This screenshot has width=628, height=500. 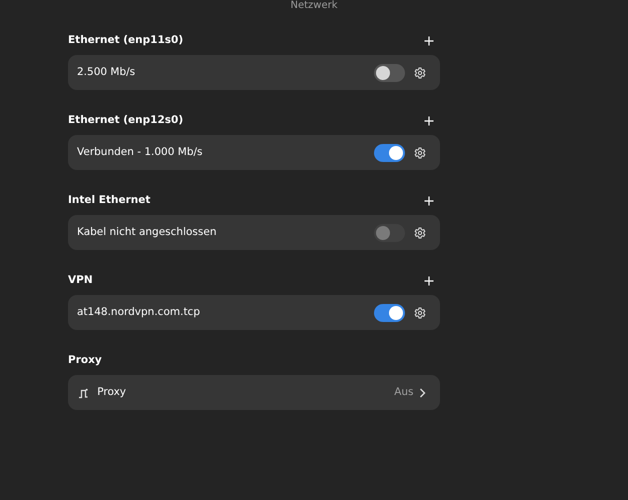 What do you see at coordinates (126, 120) in the screenshot?
I see `section-heading: Ethernet (enp12s0)` at bounding box center [126, 120].